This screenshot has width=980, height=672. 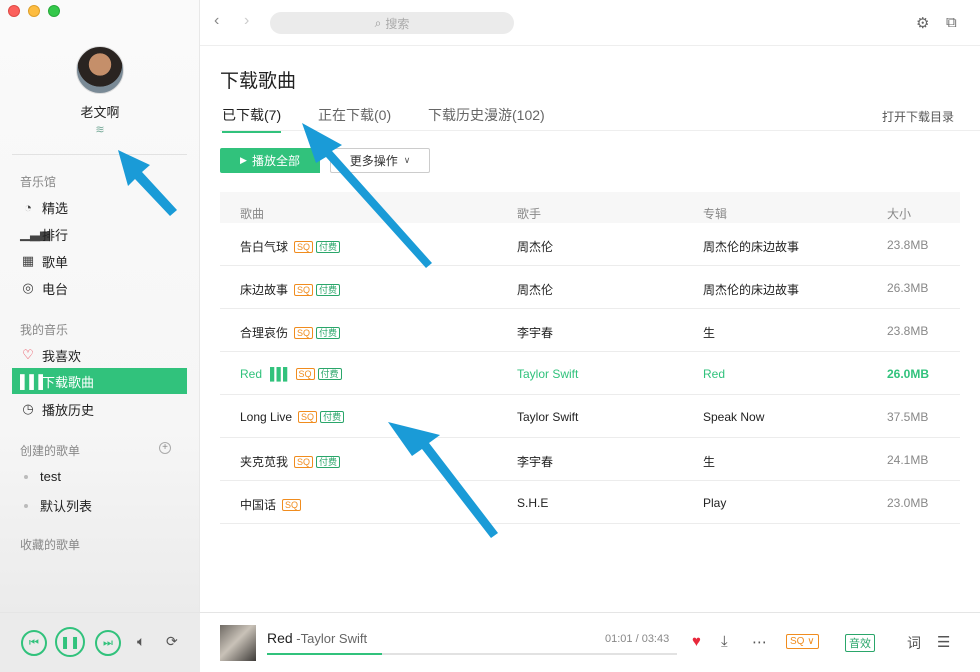 What do you see at coordinates (590, 502) in the screenshot?
I see `table-row: 中国话 SQ S.H.E Play 23.0MB` at bounding box center [590, 502].